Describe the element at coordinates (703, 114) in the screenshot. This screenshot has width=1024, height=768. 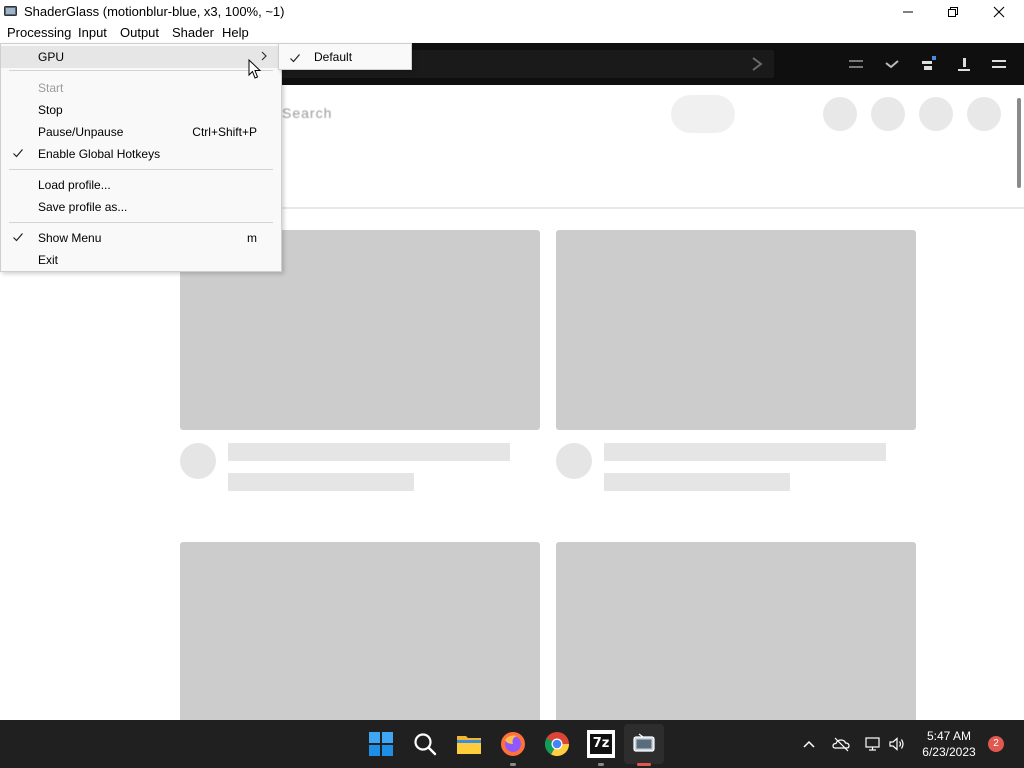
I see `captured-pill-placeholder` at that location.